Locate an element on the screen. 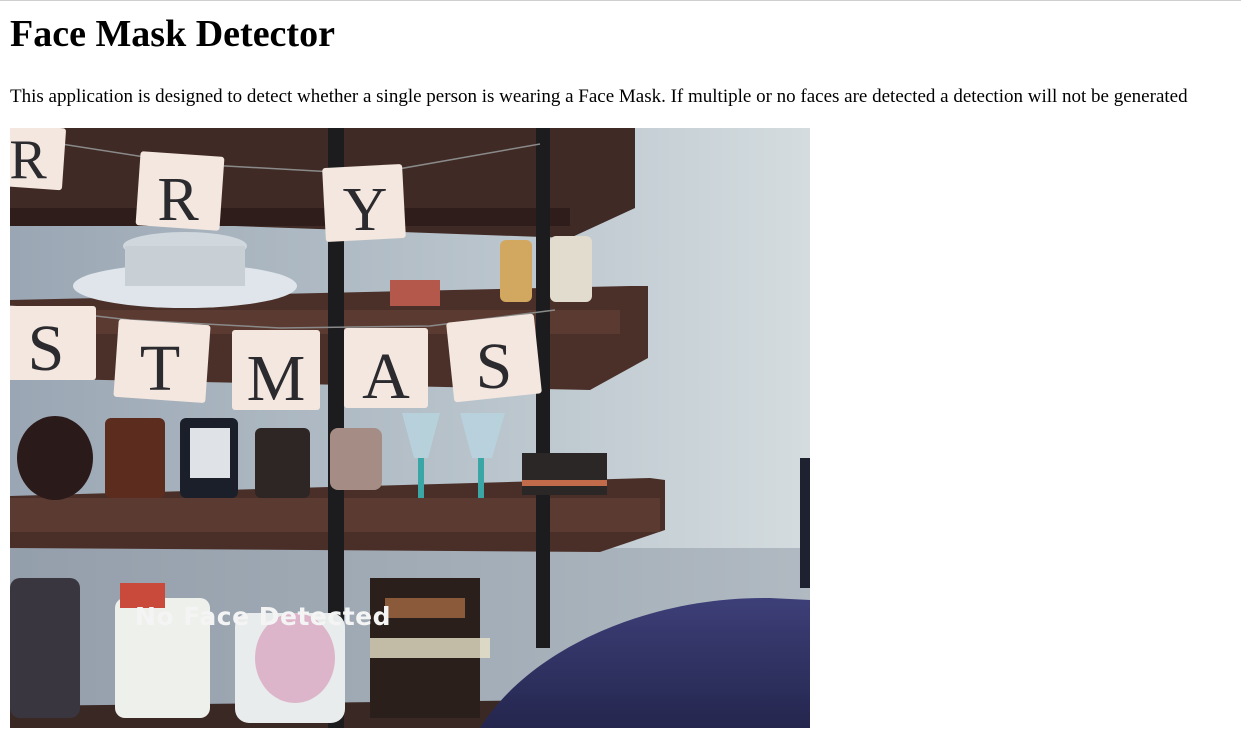 The image size is (1241, 737). banner-card-s1: S is located at coordinates (53, 345).